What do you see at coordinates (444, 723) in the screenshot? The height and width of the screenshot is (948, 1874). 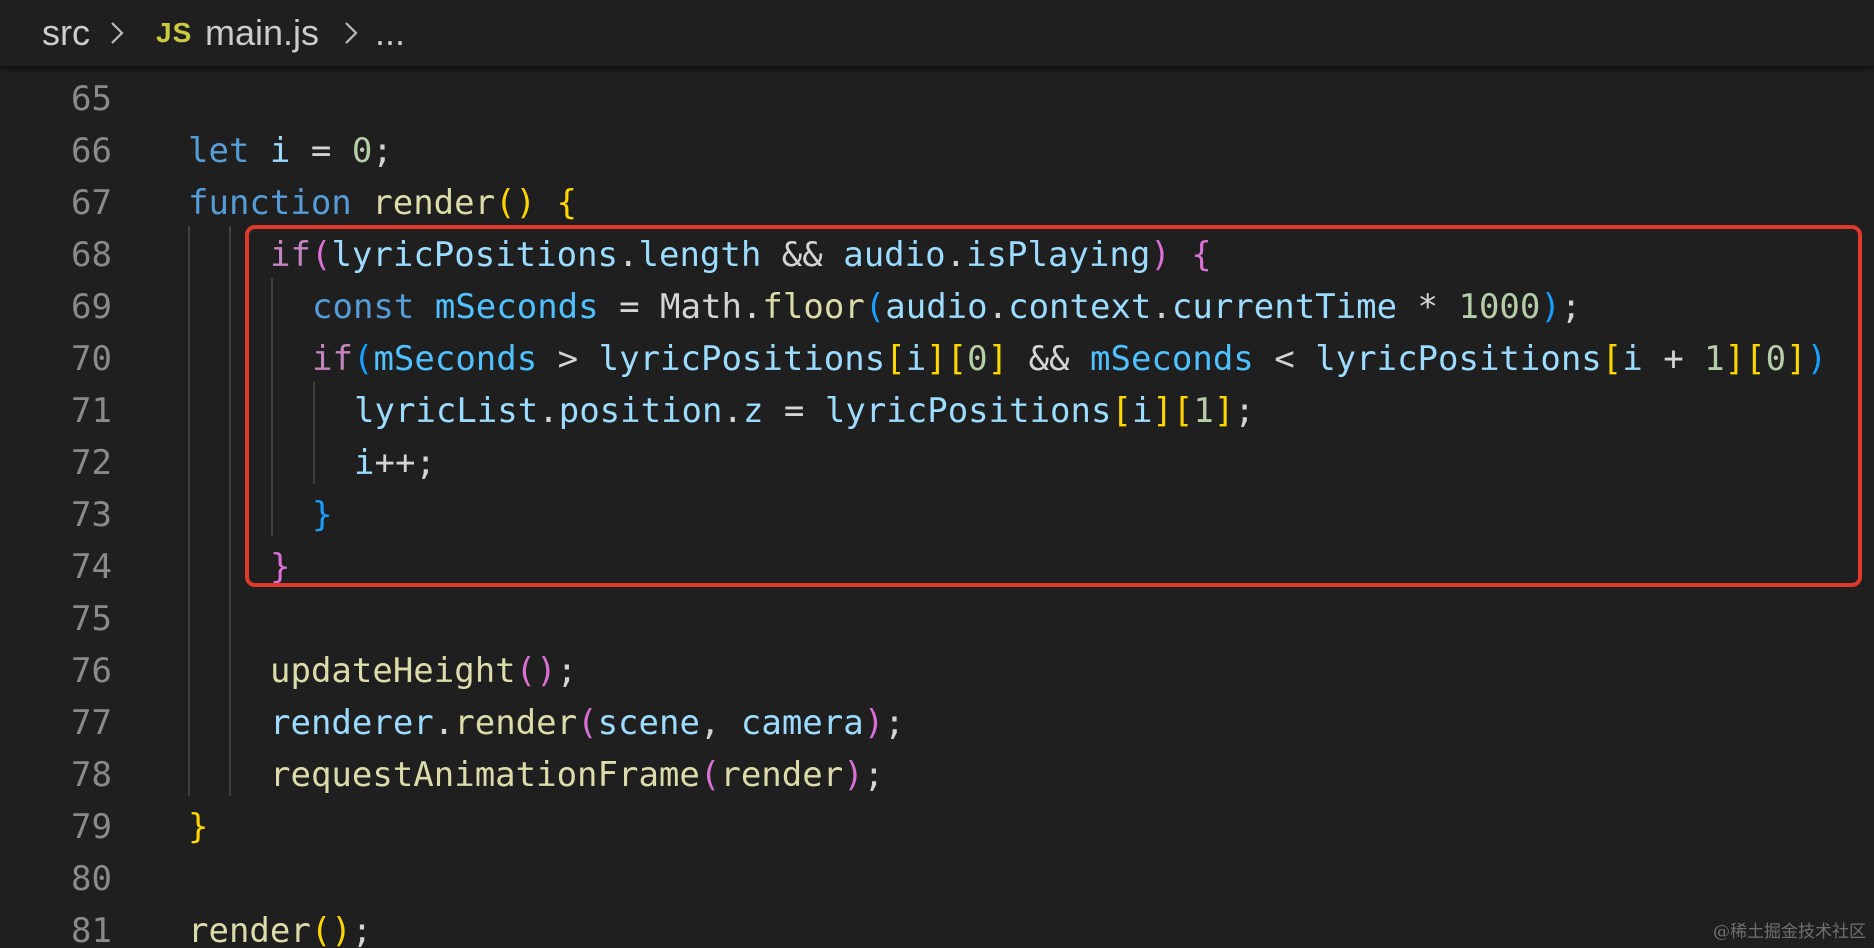 I see `code-token: .` at bounding box center [444, 723].